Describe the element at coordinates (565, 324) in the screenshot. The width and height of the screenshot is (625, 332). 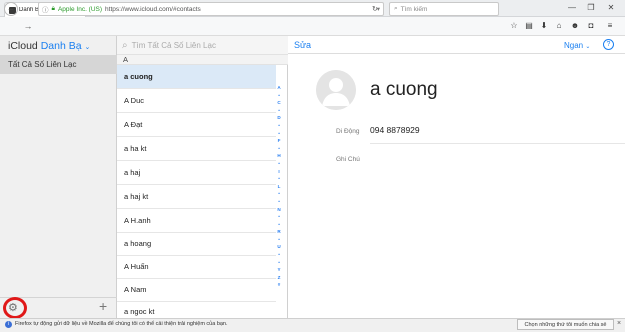
I see `notification-choose-button: Chọn những thứ tôi muốn chia sẻ` at that location.